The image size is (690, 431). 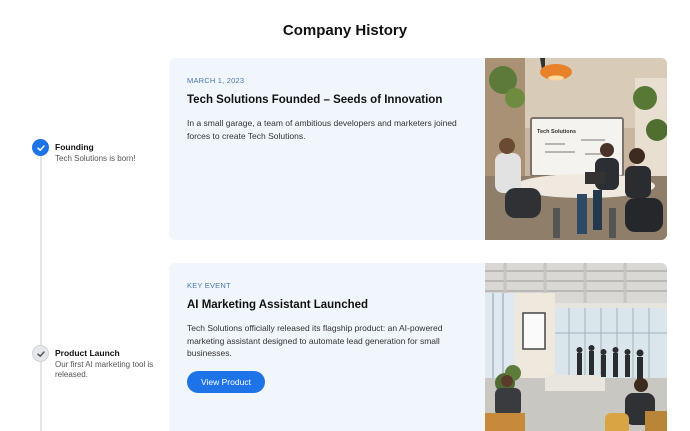 I want to click on timeline-line, so click(x=41, y=289).